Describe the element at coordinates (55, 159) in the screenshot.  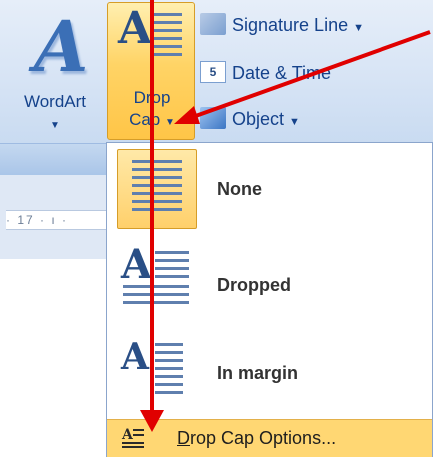
I see `ribbon-bottom-bar` at that location.